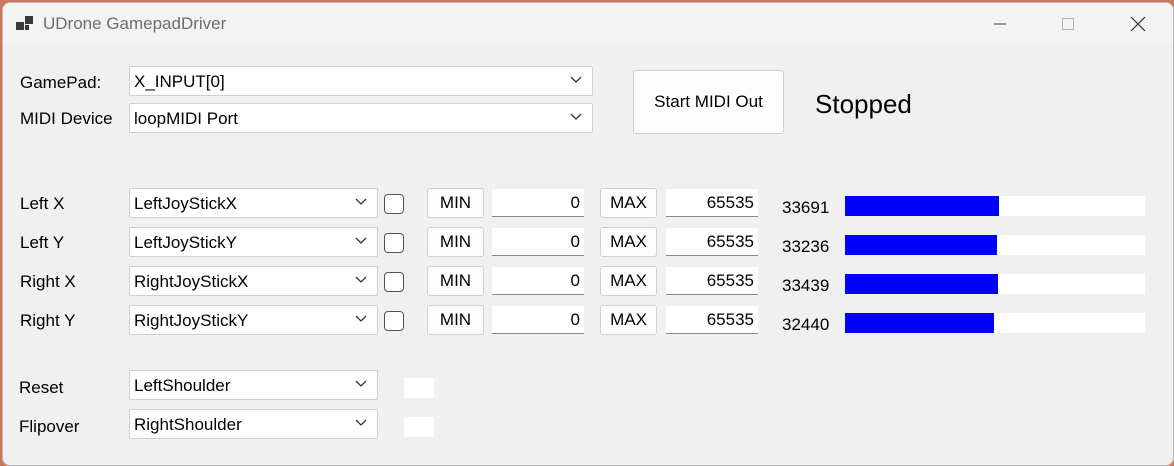 Image resolution: width=1174 pixels, height=466 pixels. I want to click on axis-invert-checkbox-right-y, so click(394, 321).